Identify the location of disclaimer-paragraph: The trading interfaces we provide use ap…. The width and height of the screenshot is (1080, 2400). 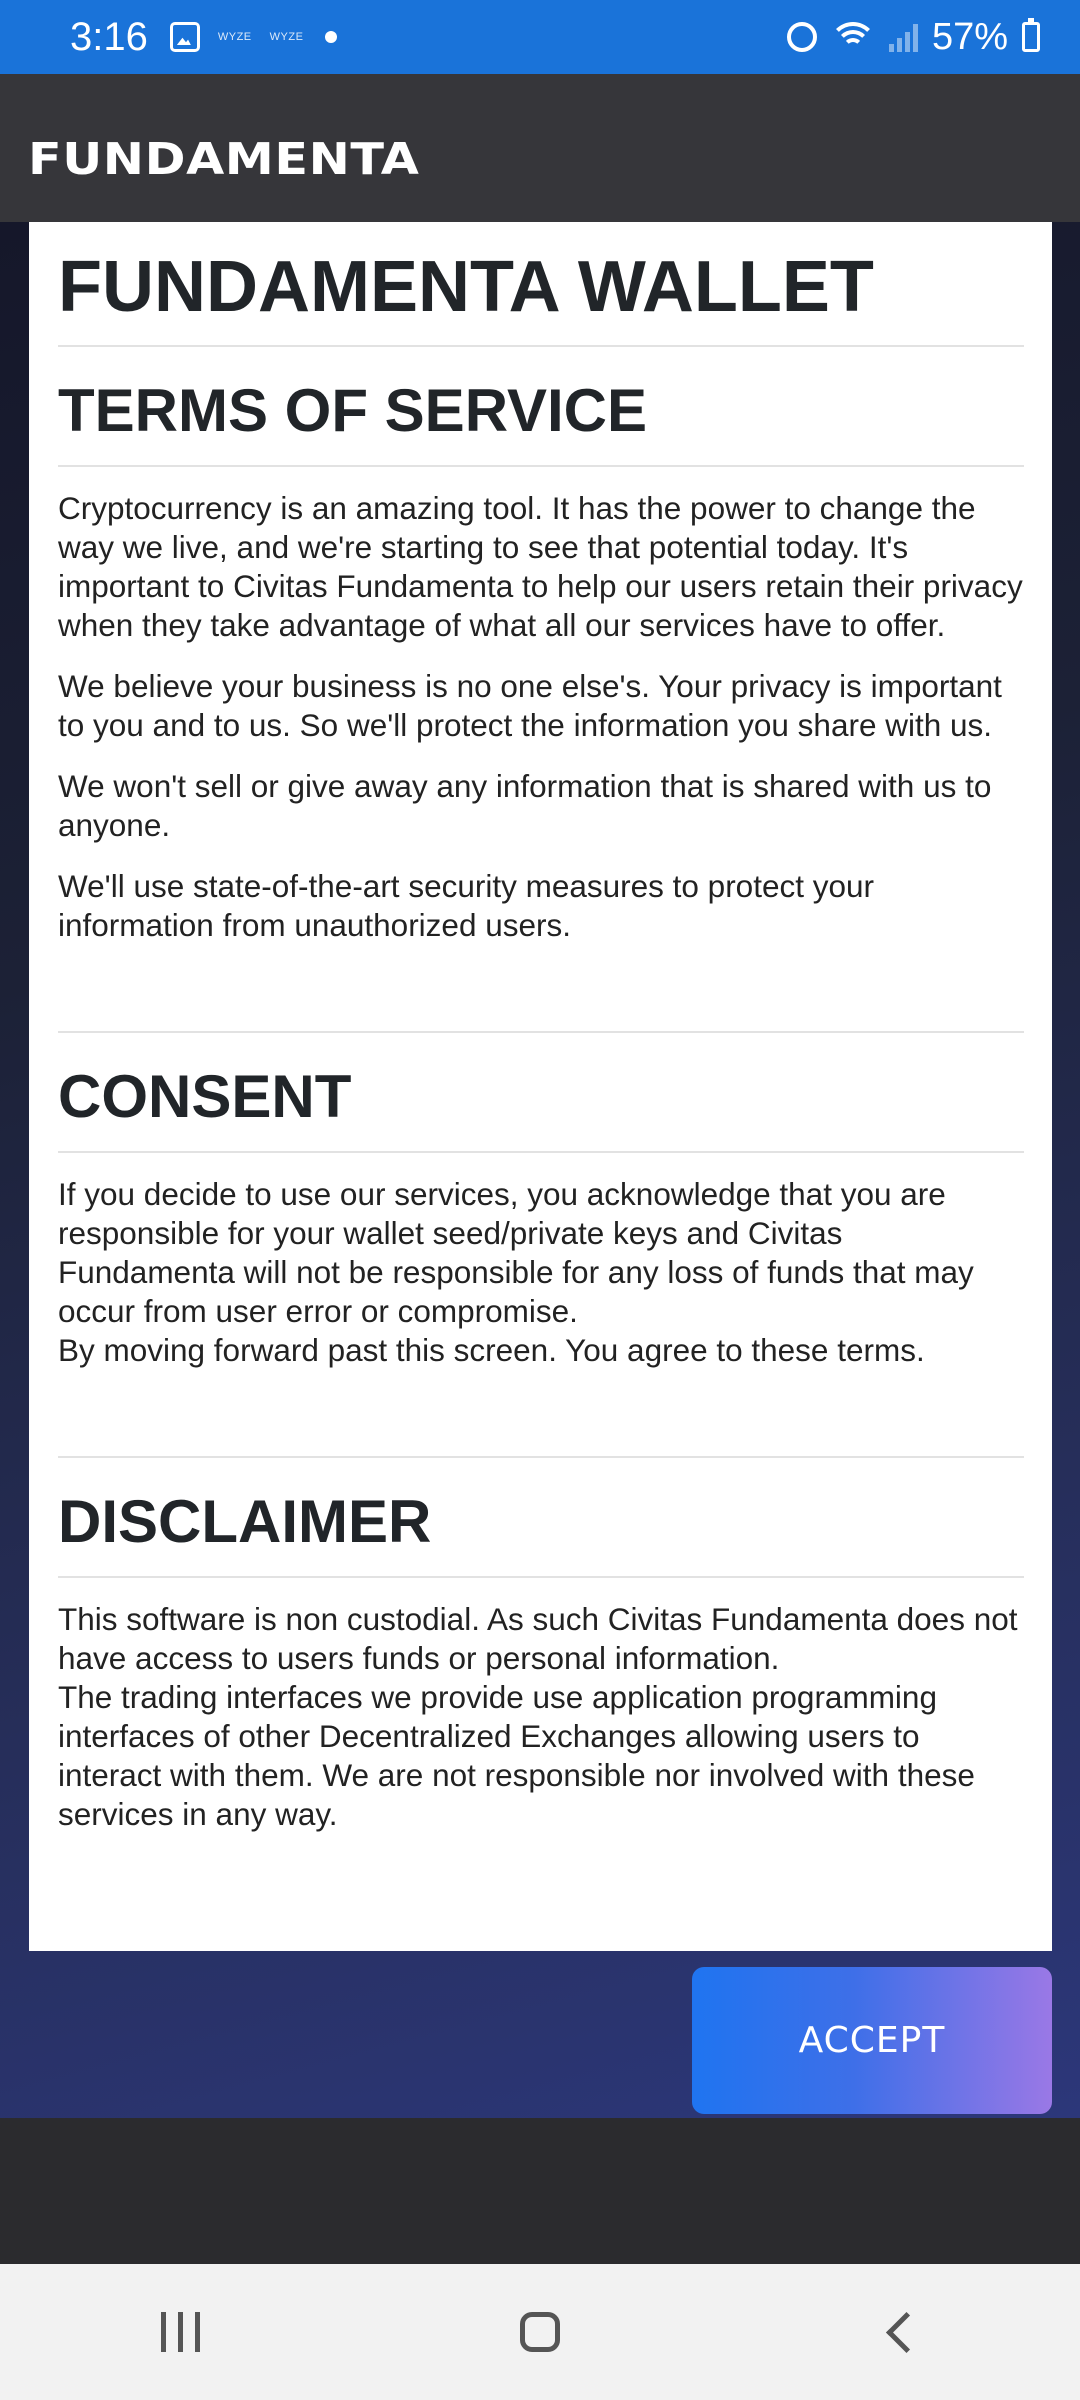
(516, 1755).